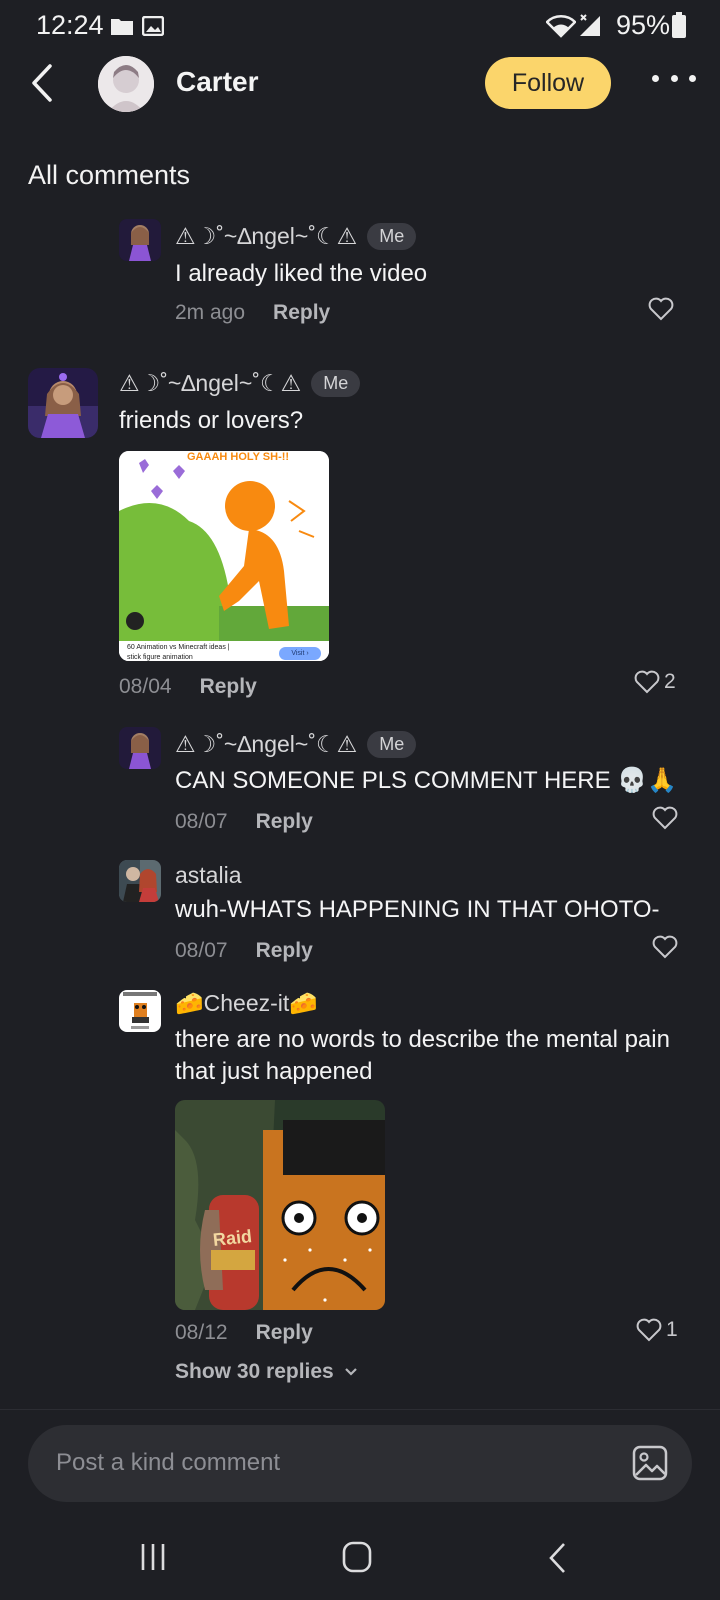  Describe the element at coordinates (679, 25) in the screenshot. I see `battery-icon` at that location.